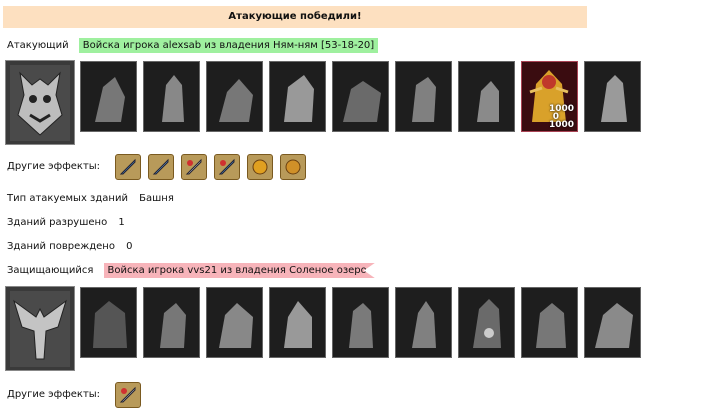  I want to click on defender-effects-label: Другие эффекты:, so click(54, 394).